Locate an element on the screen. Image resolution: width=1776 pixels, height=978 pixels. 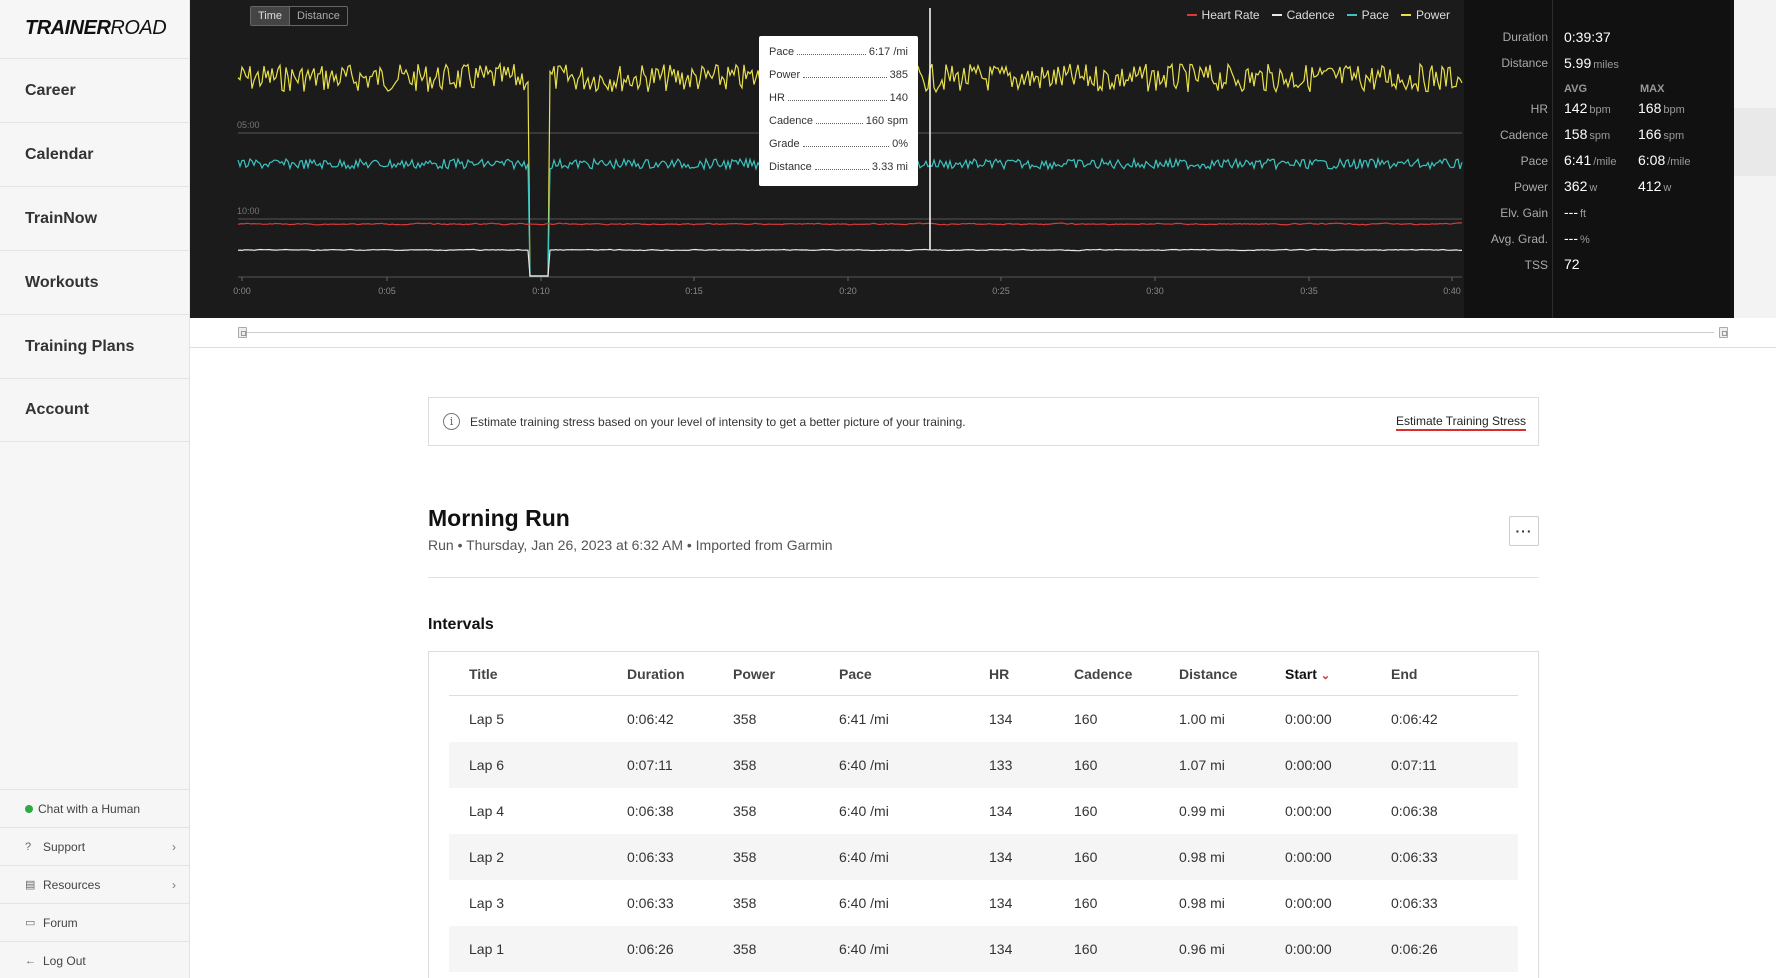
column-header-cadence: Cadence is located at coordinates (1103, 674).